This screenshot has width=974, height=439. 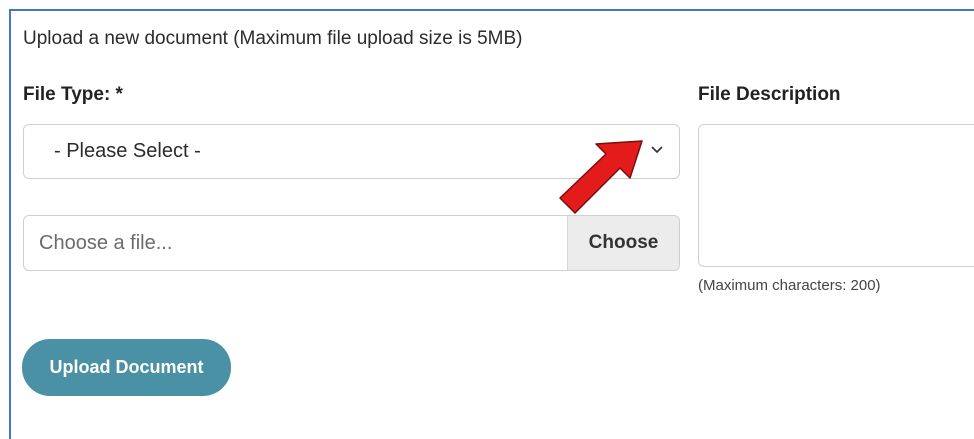 What do you see at coordinates (127, 151) in the screenshot?
I see `file-type-selected-value: - Please Select -` at bounding box center [127, 151].